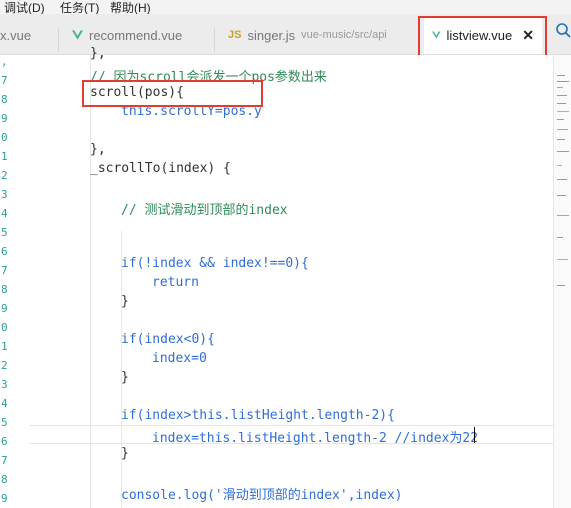 This screenshot has width=571, height=508. What do you see at coordinates (168, 339) in the screenshot?
I see `code-line: if(index<0){` at bounding box center [168, 339].